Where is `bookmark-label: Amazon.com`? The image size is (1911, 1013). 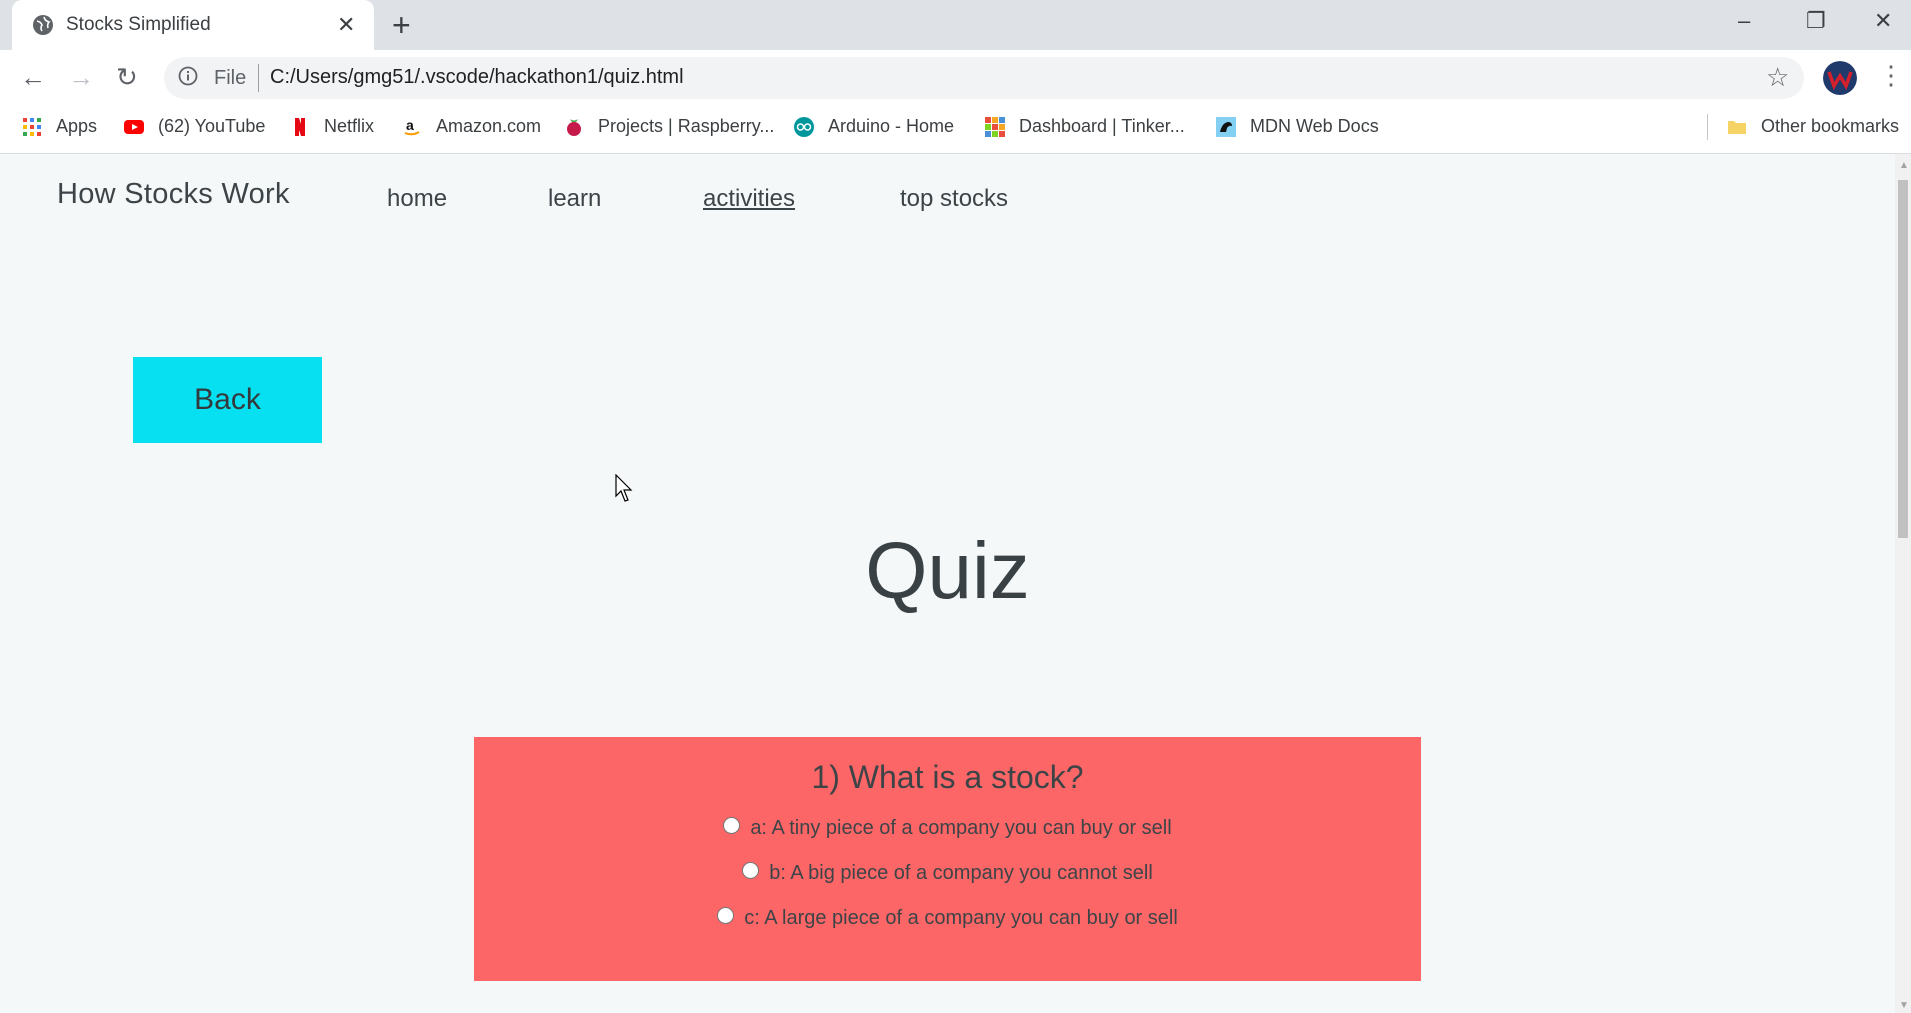 bookmark-label: Amazon.com is located at coordinates (489, 126).